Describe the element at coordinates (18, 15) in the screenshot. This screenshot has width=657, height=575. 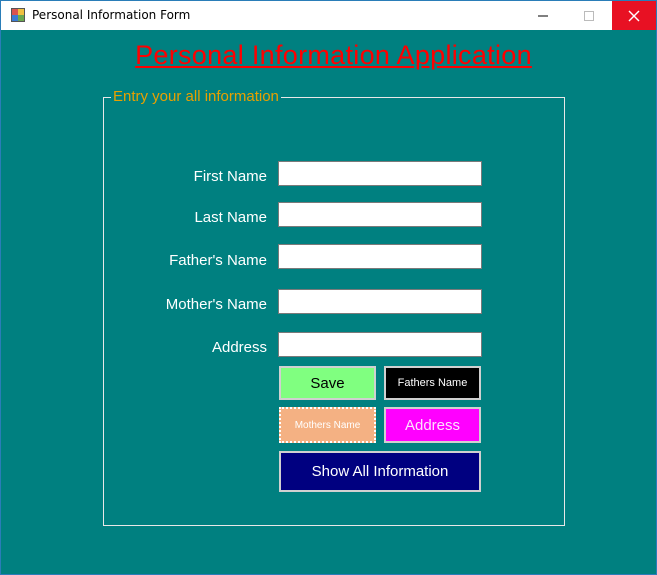
I see `app-form-icon` at that location.